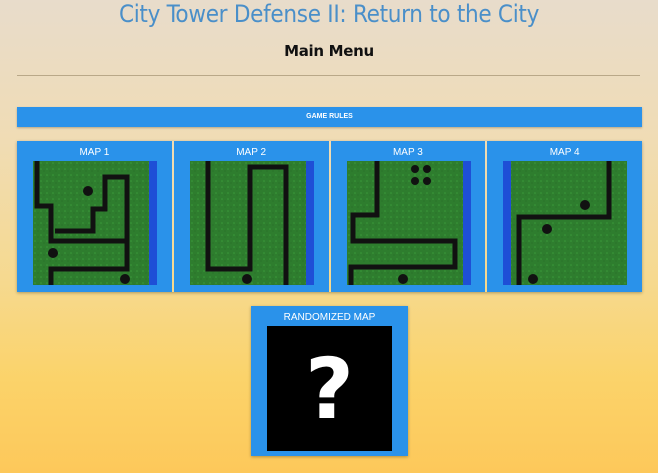 The image size is (658, 473). Describe the element at coordinates (408, 223) in the screenshot. I see `map-3-thumbnail` at that location.